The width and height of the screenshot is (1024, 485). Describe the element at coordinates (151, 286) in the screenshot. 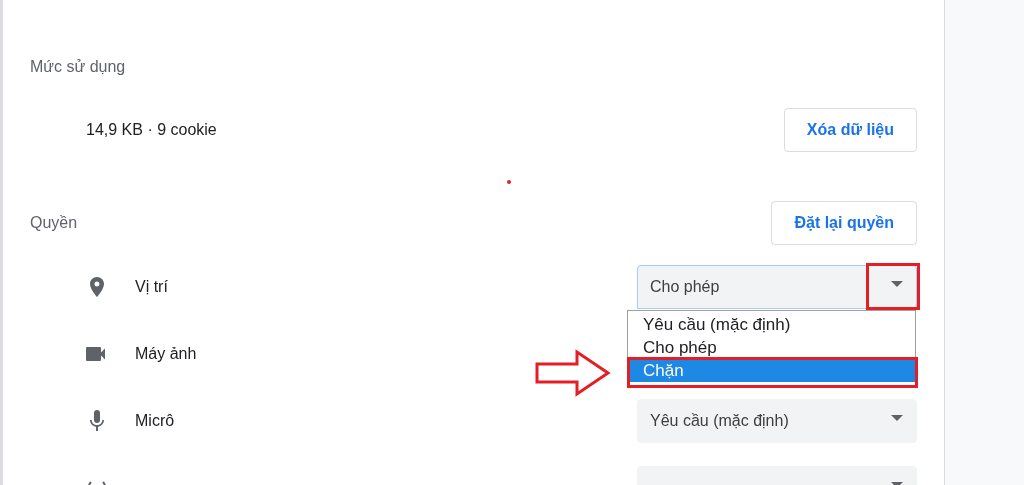

I see `permission-label: Vị trí` at that location.